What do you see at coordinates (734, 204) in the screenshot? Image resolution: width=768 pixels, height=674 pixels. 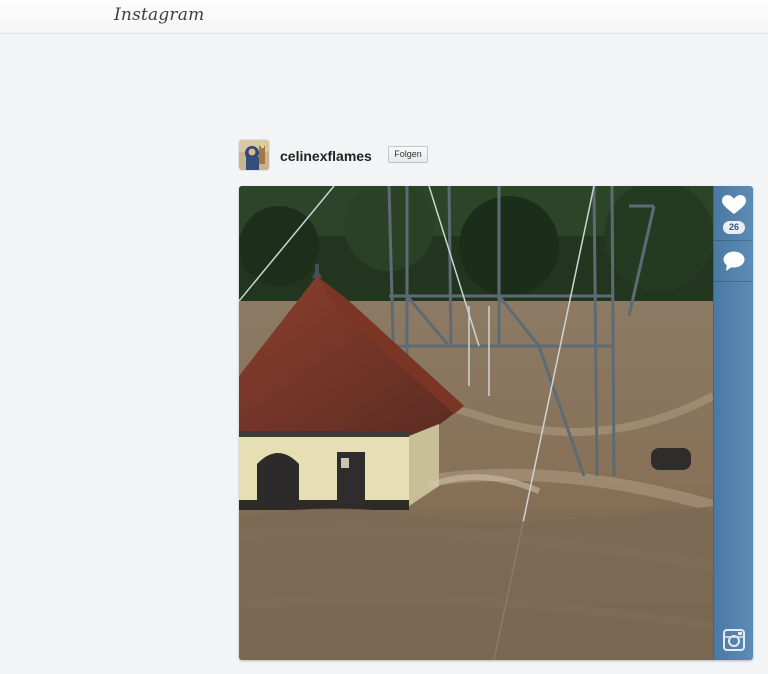 I see `heart-icon` at bounding box center [734, 204].